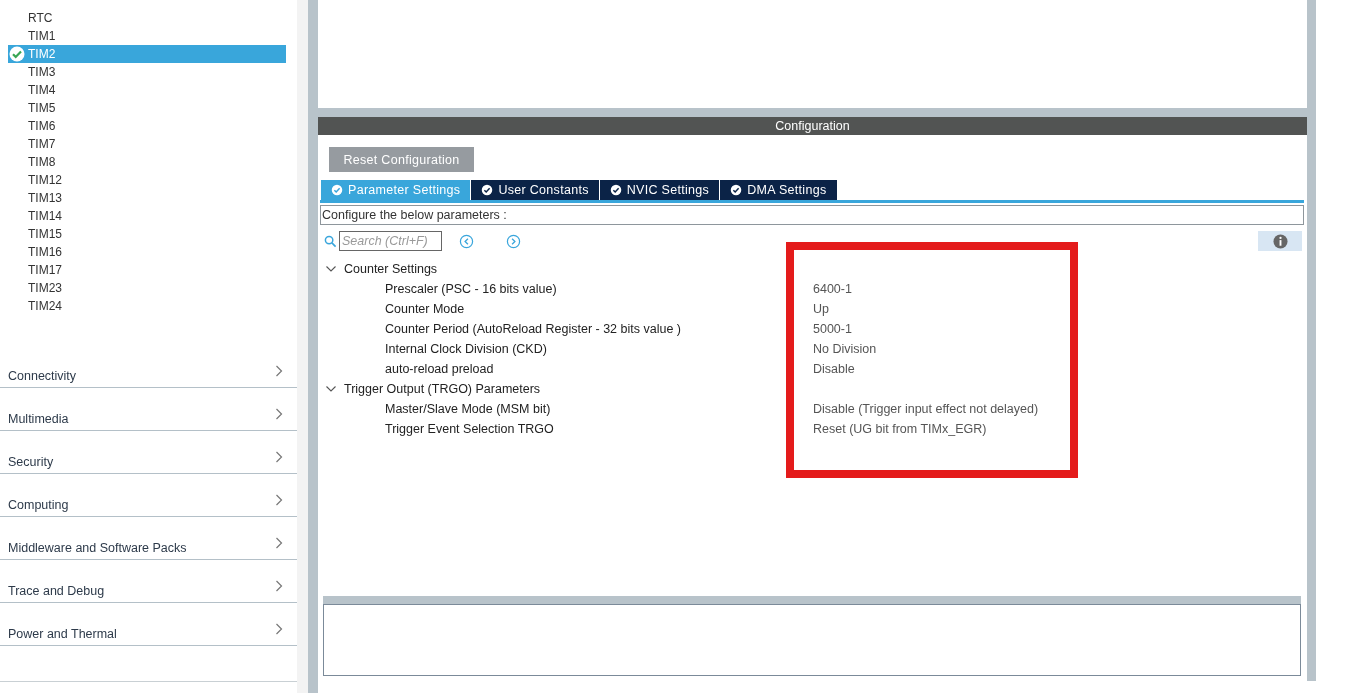 The width and height of the screenshot is (1364, 693). Describe the element at coordinates (147, 198) in the screenshot. I see `peripheral-item: TIM13` at that location.